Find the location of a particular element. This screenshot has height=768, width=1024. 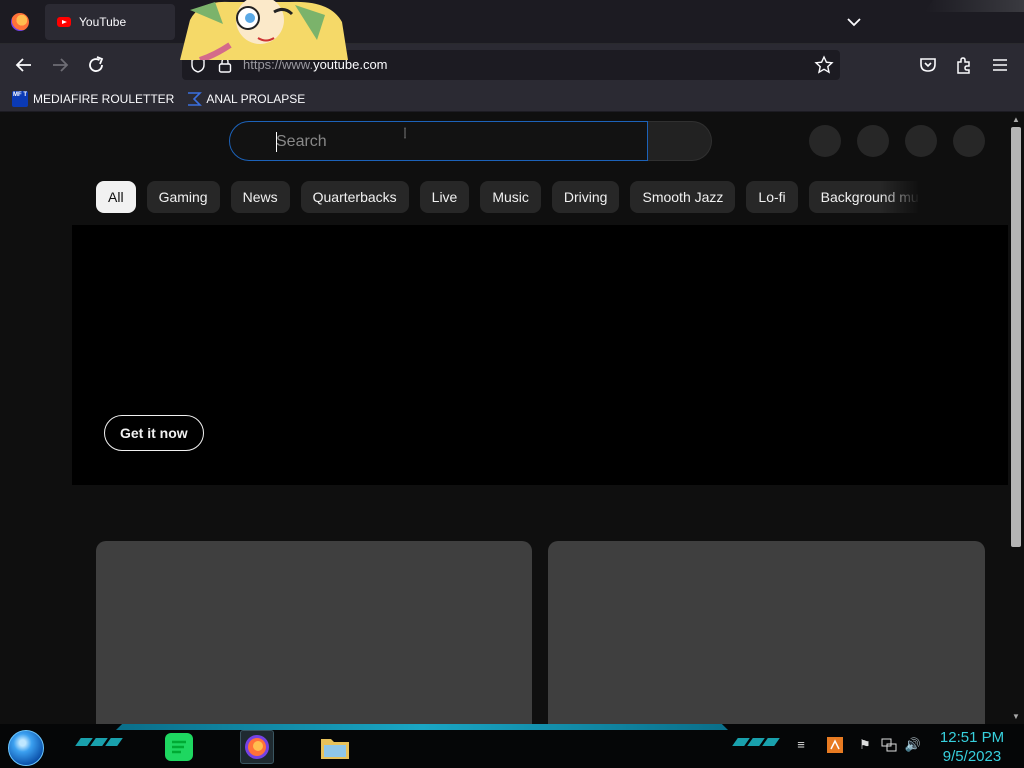

search-box is located at coordinates (438, 141).